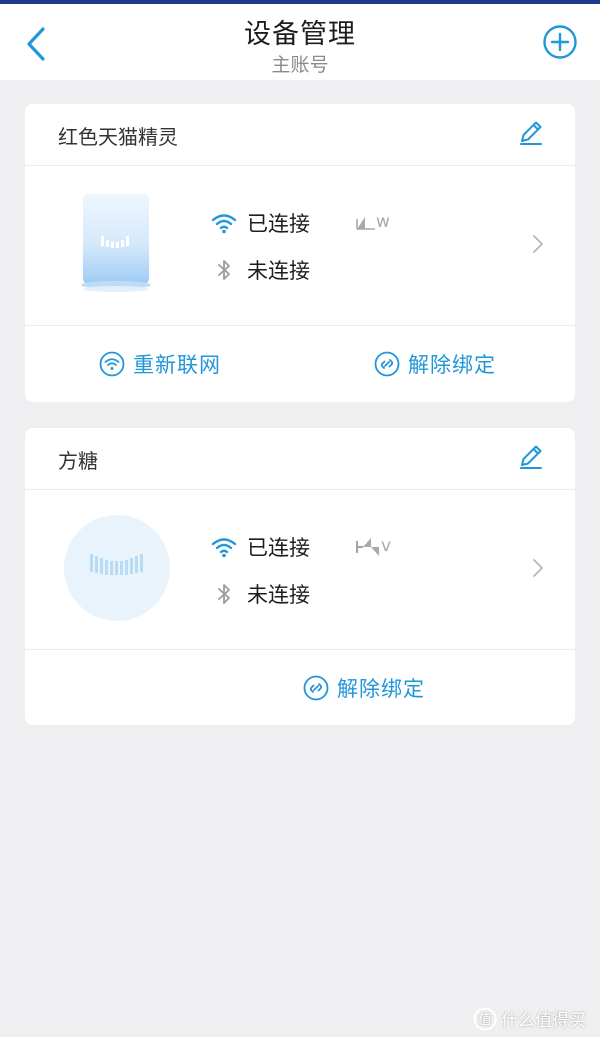  I want to click on device-detail-row: 已连接 未连接 w, so click(300, 246).